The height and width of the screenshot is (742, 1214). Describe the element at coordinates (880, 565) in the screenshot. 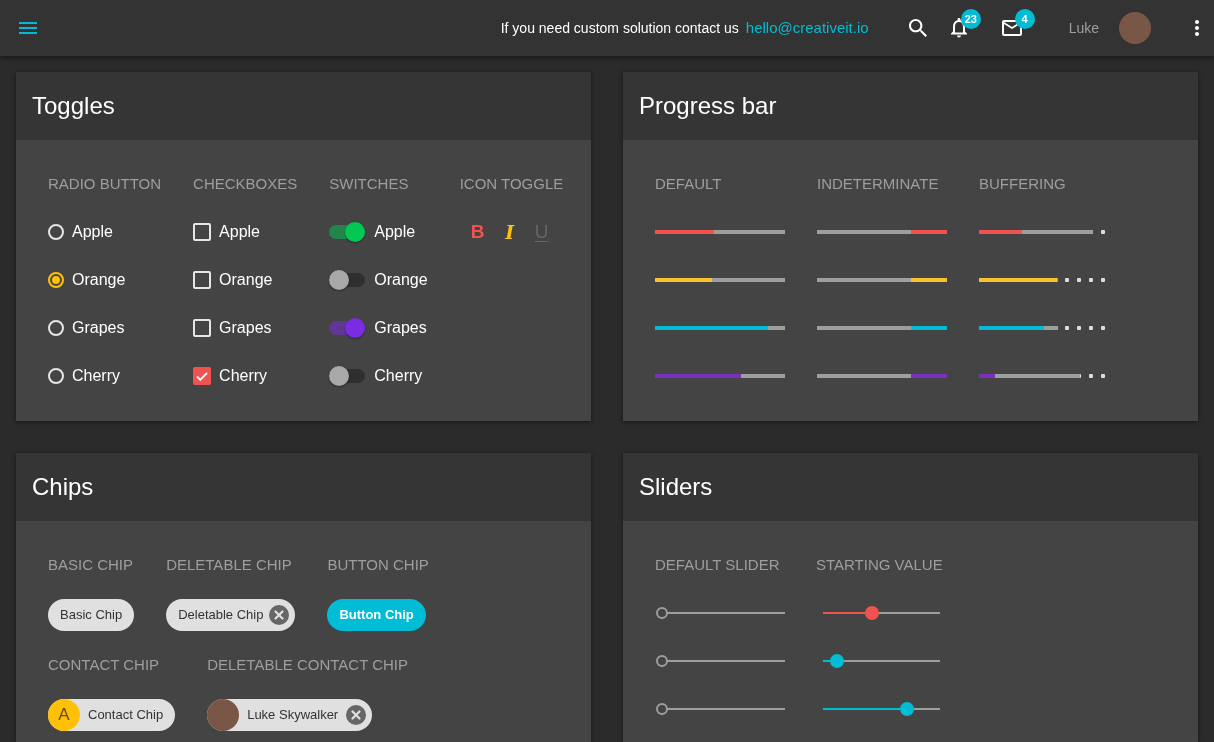

I see `column-heading: STARTING VALUE` at that location.